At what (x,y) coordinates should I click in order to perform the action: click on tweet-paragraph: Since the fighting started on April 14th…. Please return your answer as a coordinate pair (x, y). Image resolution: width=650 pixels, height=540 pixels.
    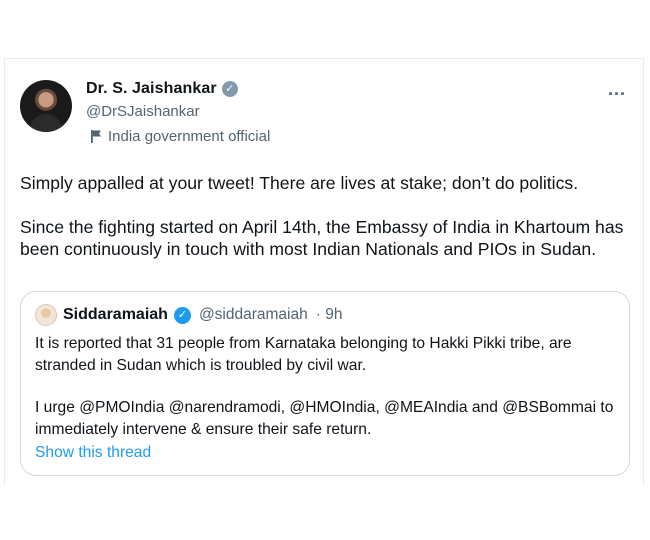
    Looking at the image, I should click on (322, 238).